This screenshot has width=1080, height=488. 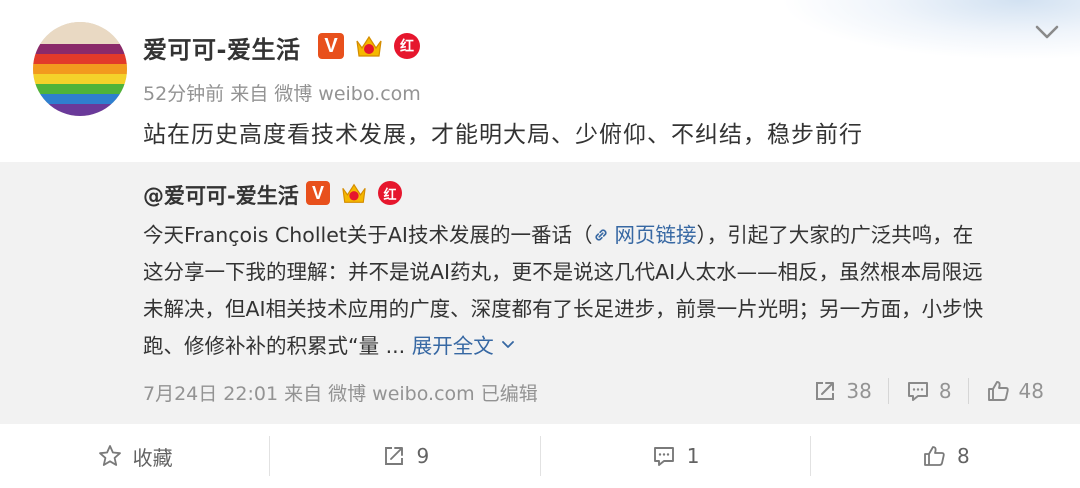 I want to click on expand-full-text-link: 展开全文, so click(x=464, y=346).